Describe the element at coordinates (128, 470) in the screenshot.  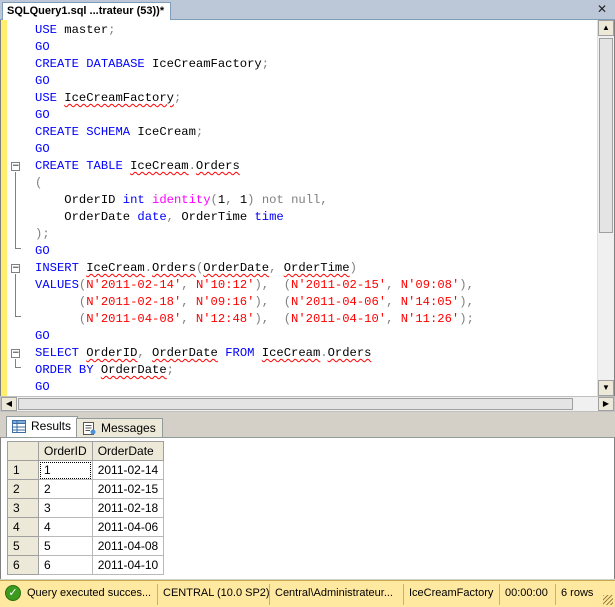
I see `cell-orderdate: 2011-02-14` at that location.